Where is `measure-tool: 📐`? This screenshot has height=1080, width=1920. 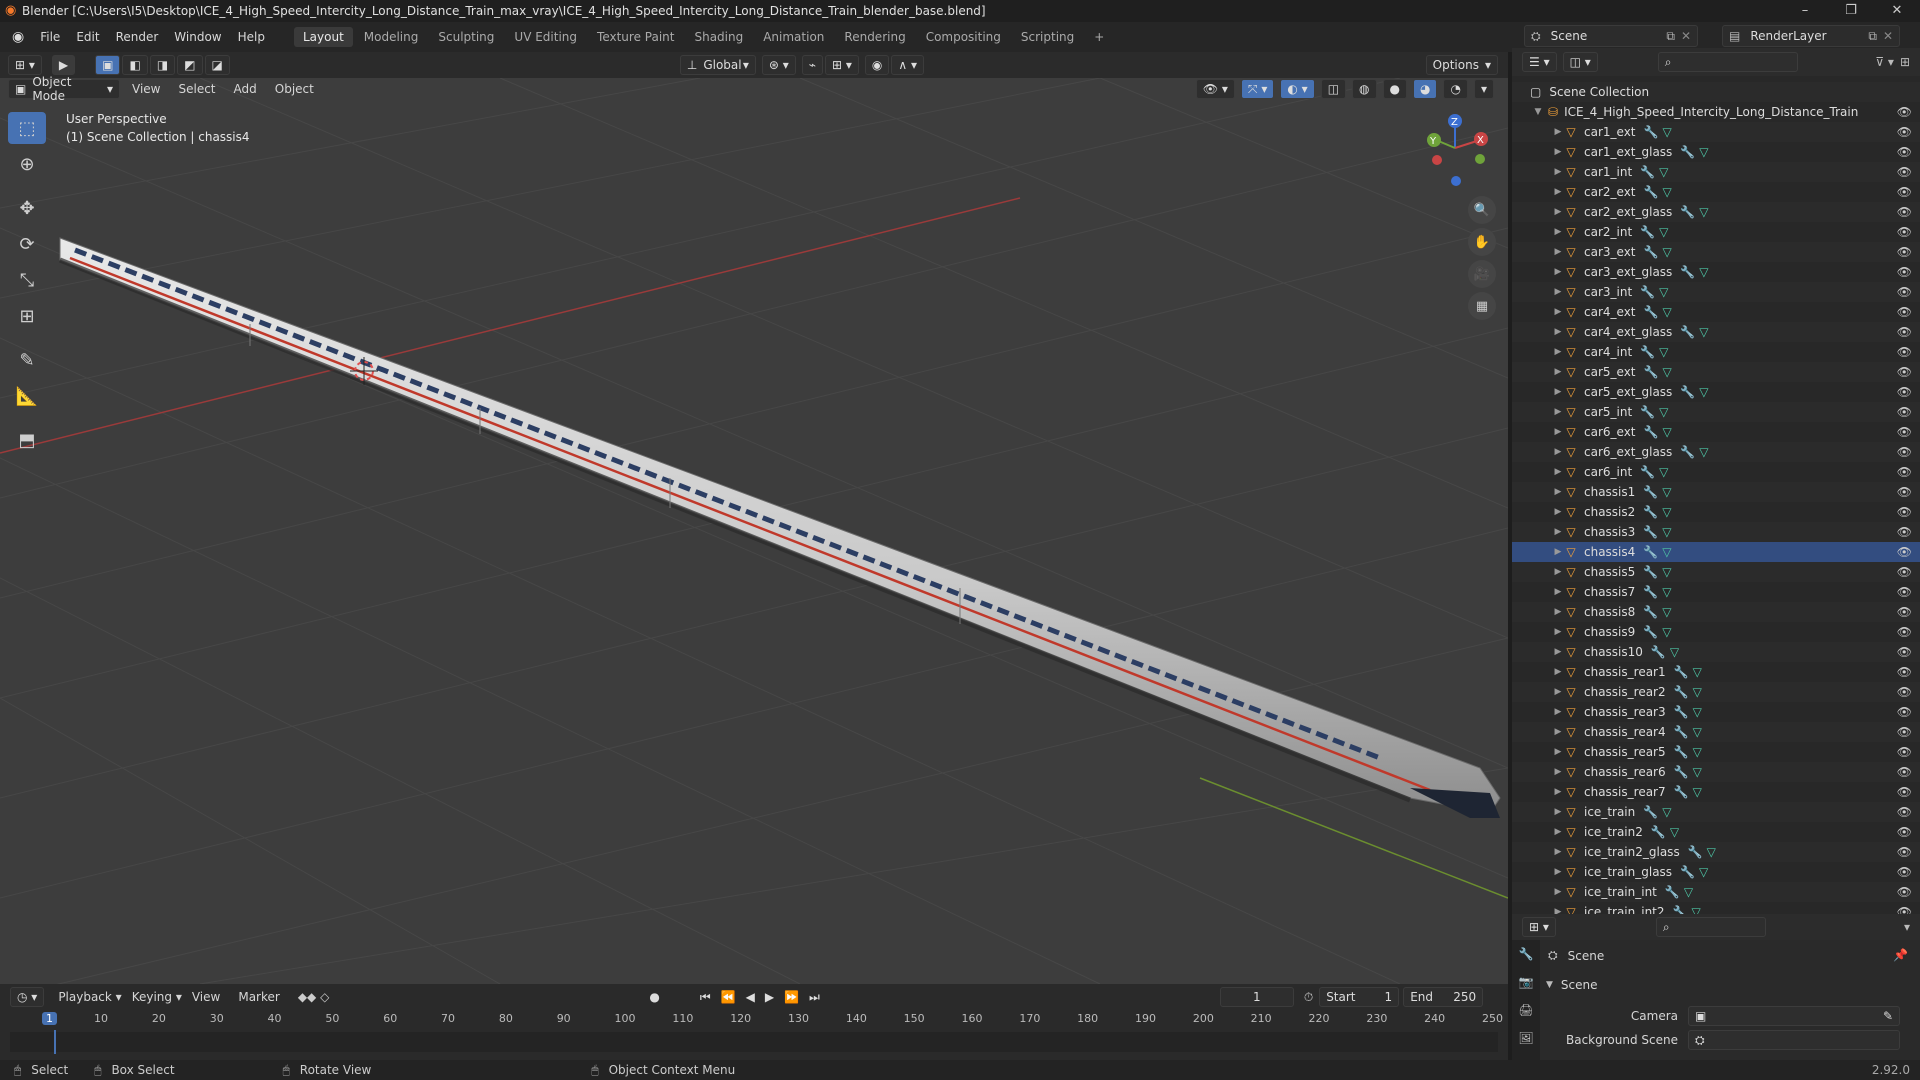 measure-tool: 📐 is located at coordinates (27, 396).